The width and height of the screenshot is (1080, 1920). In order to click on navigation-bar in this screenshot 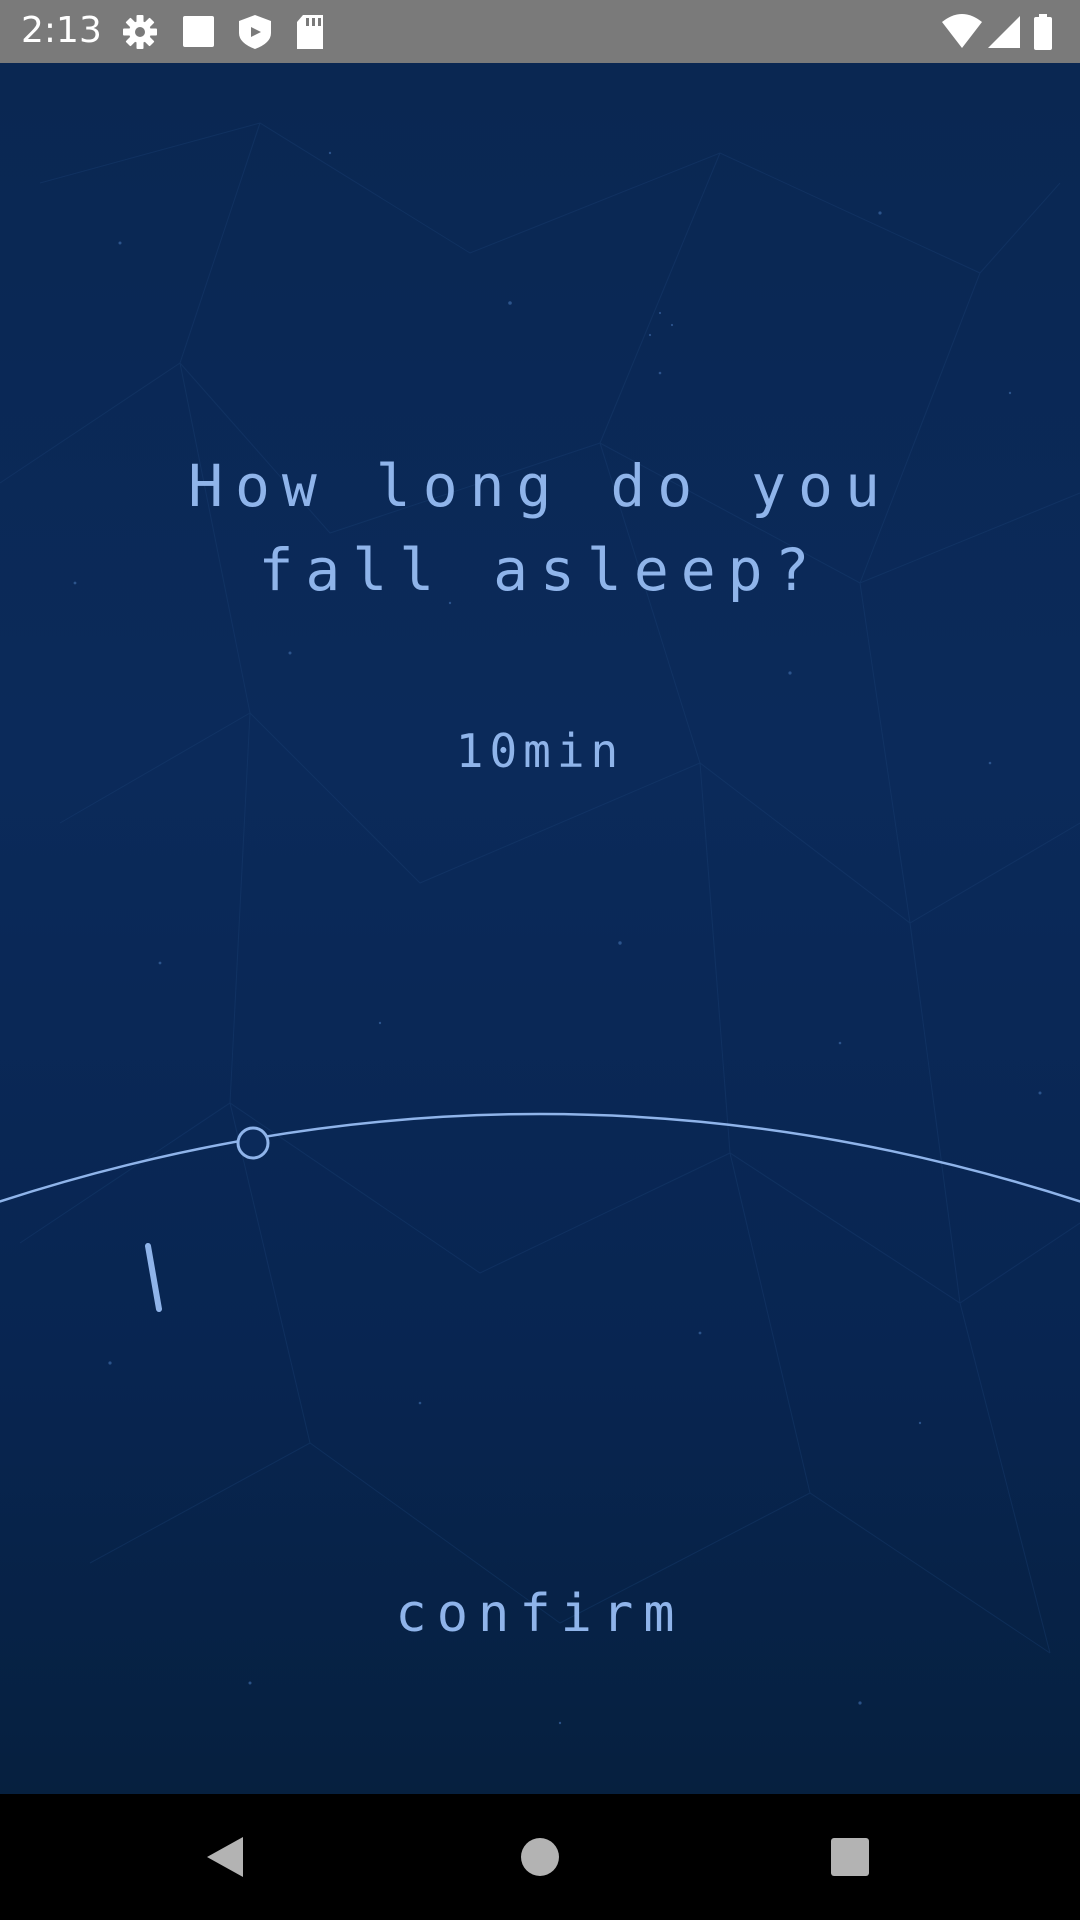, I will do `click(540, 1857)`.